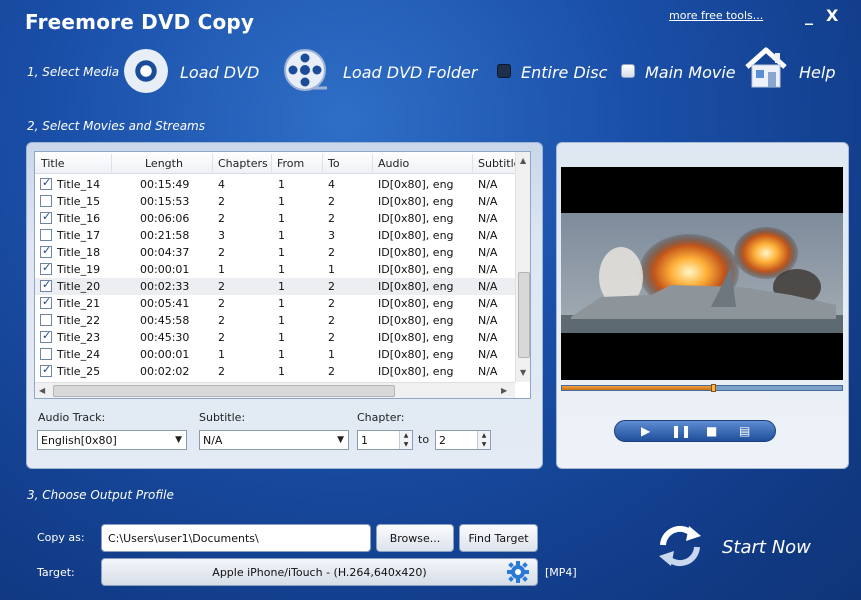  I want to click on table-row: Title_18 00:04:37 2 1 2 ID[0x80], eng N/A, so click(275, 252).